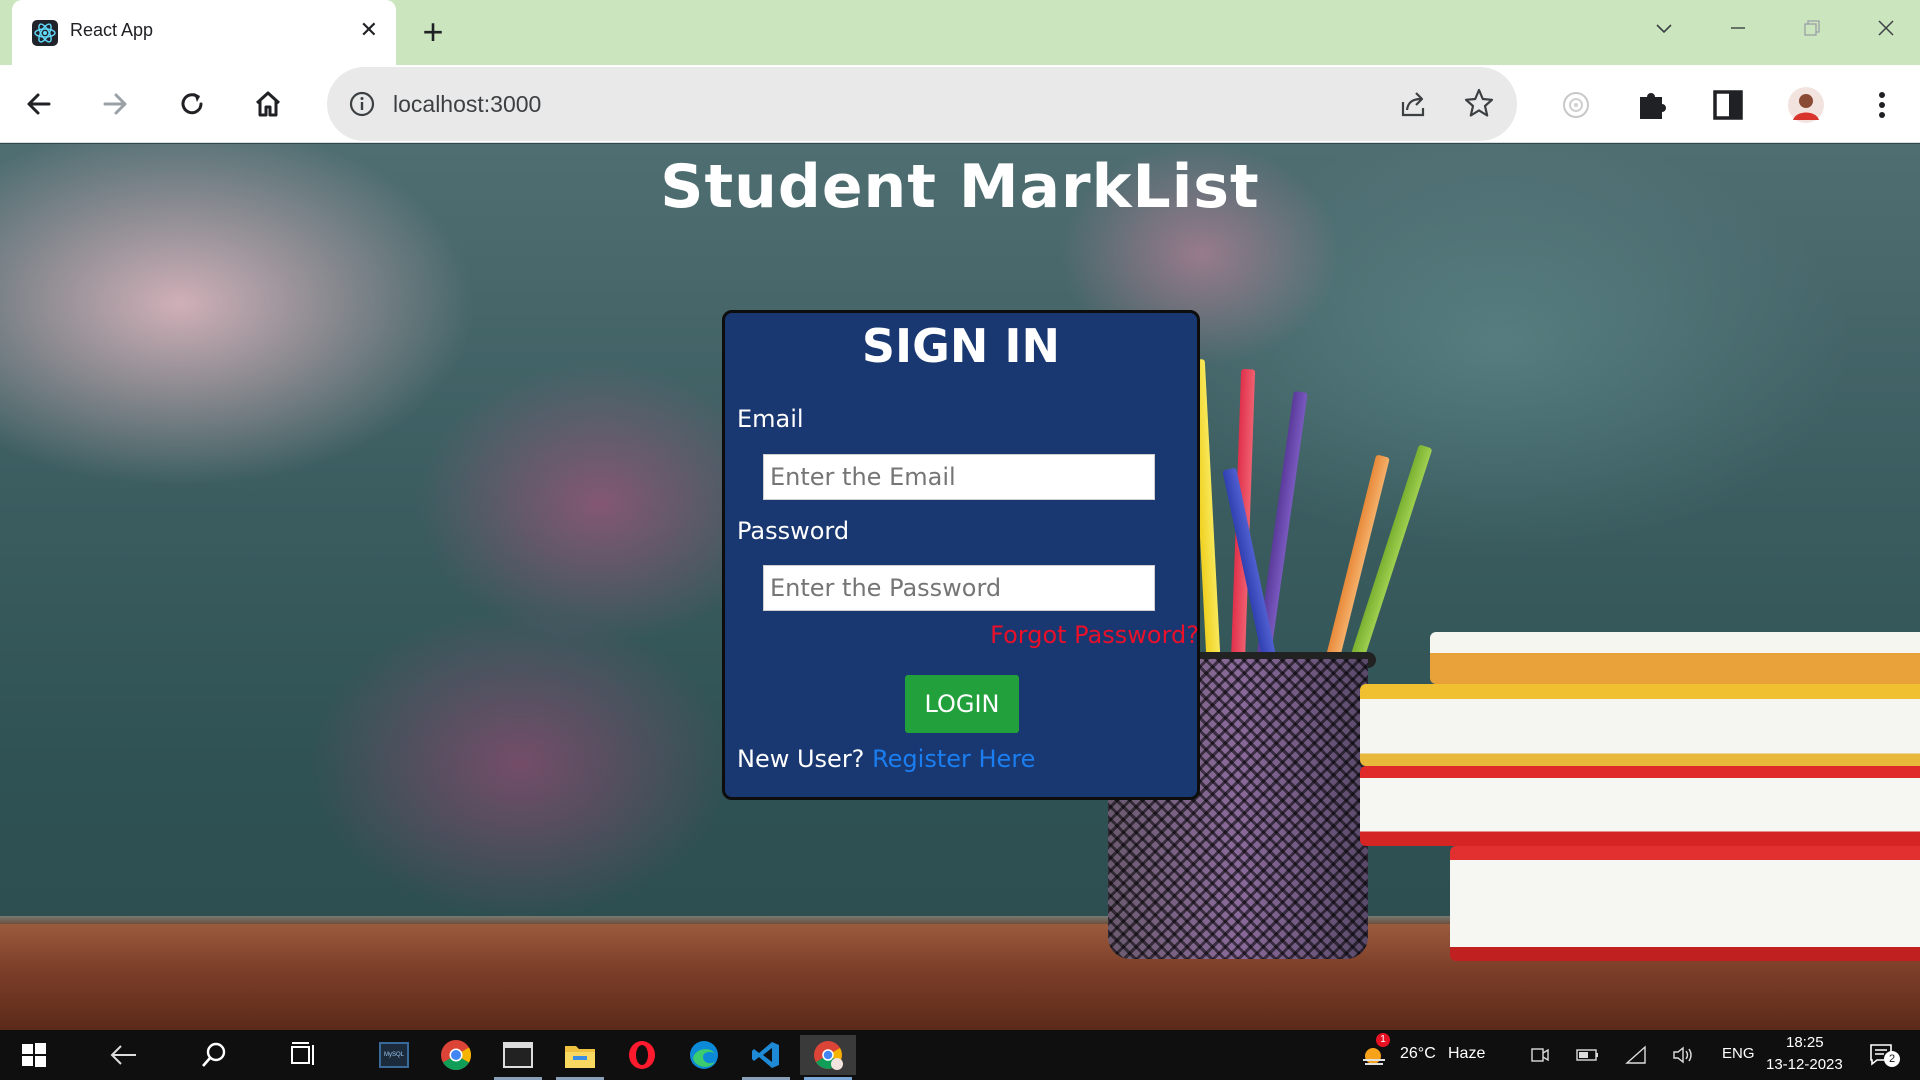 The height and width of the screenshot is (1080, 1920). What do you see at coordinates (960, 32) in the screenshot?
I see `tab-strip: React App ✕ +` at bounding box center [960, 32].